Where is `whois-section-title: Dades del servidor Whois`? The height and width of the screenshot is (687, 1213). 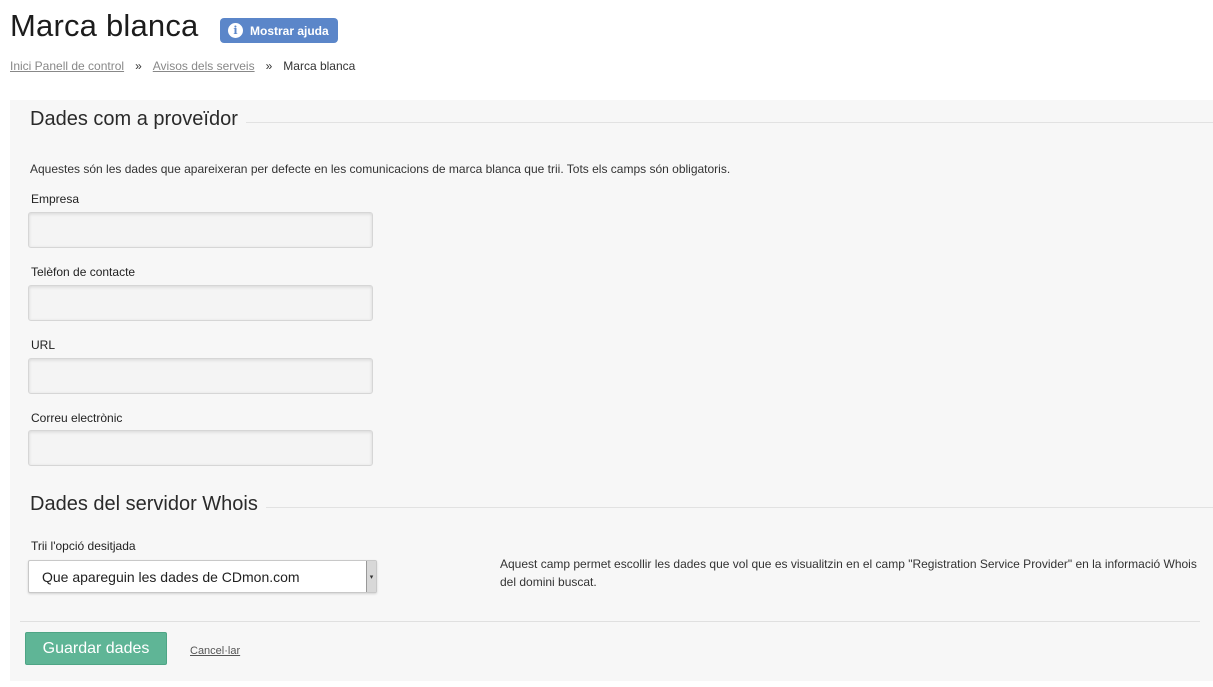 whois-section-title: Dades del servidor Whois is located at coordinates (148, 504).